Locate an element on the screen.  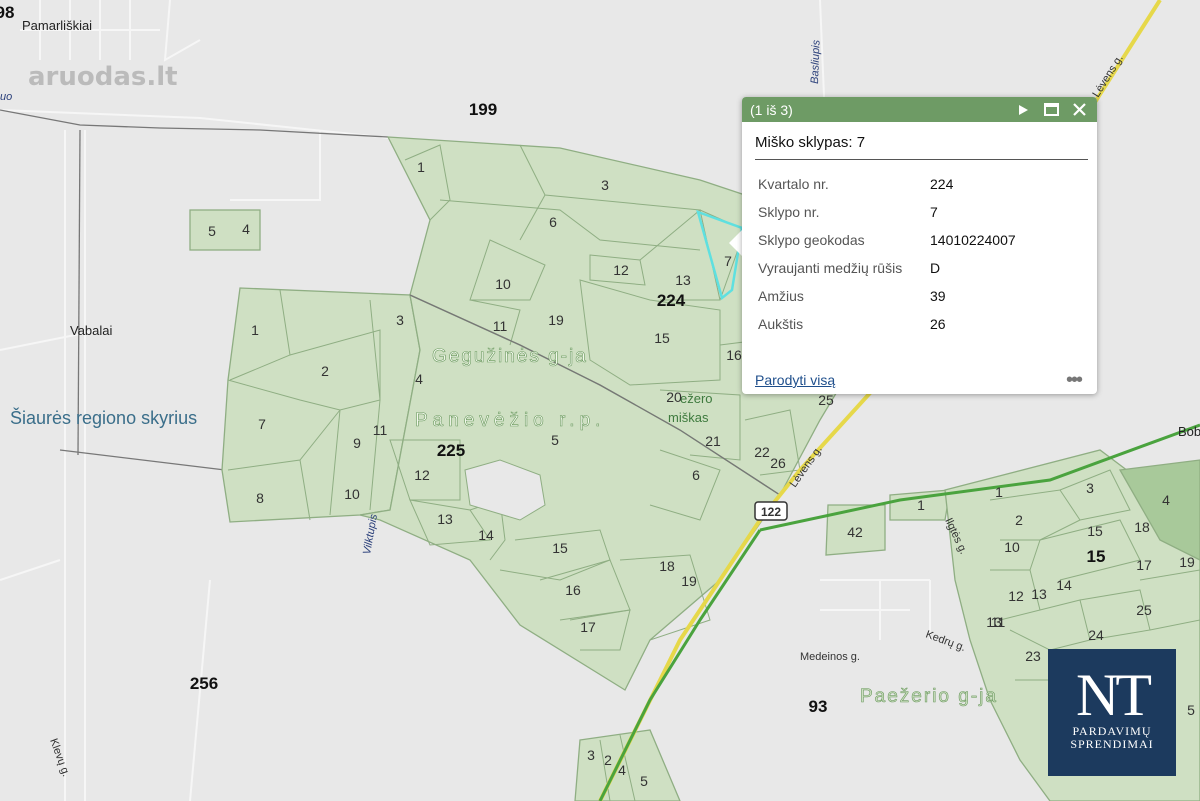
street-kedru: Kedrų g. is located at coordinates (945, 642).